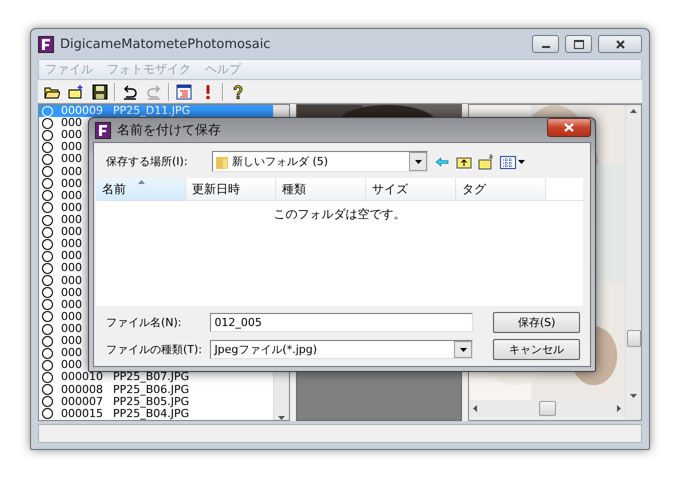 The width and height of the screenshot is (680, 480). What do you see at coordinates (151, 377) in the screenshot?
I see `file-name: PP25_B07.JPG` at bounding box center [151, 377].